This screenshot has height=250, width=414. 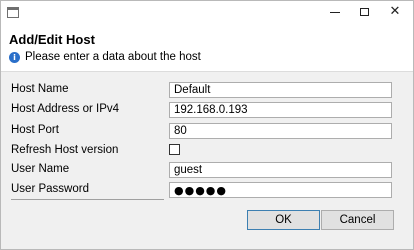 What do you see at coordinates (52, 39) in the screenshot?
I see `dialog-title: Add/Edit Host` at bounding box center [52, 39].